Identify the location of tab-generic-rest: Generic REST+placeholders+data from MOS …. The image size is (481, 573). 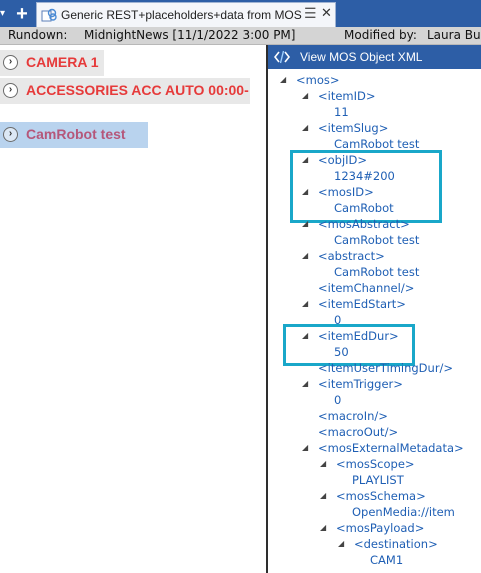
(186, 14).